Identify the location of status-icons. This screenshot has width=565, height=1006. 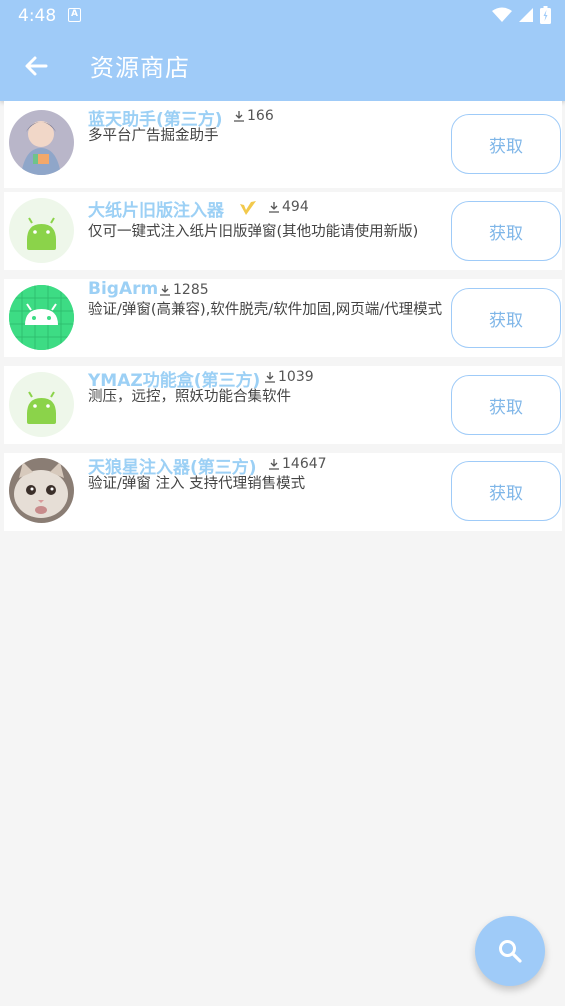
(521, 15).